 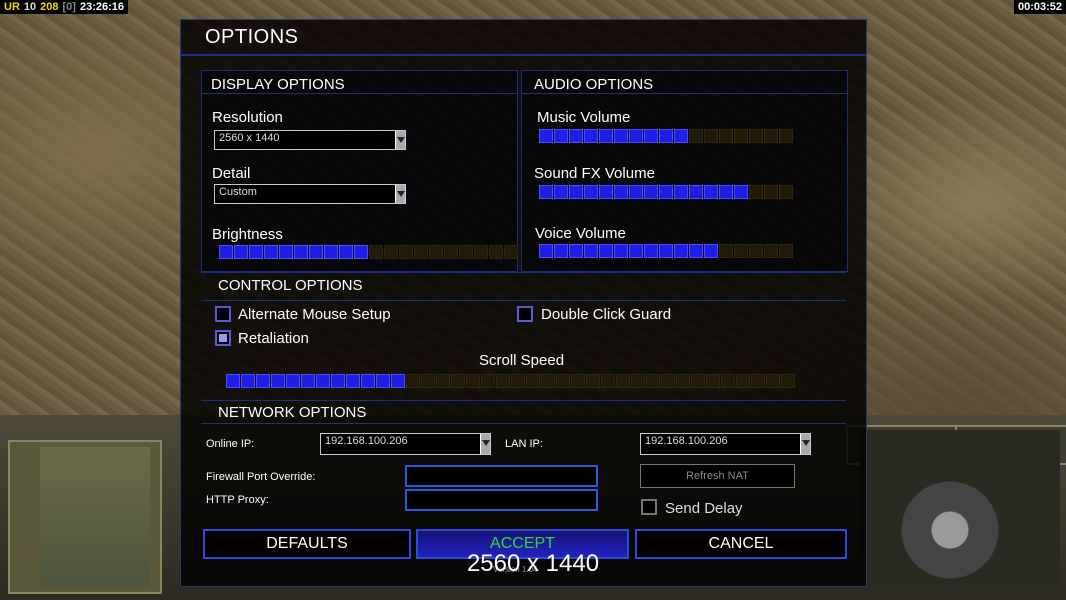 What do you see at coordinates (501, 476) in the screenshot?
I see `firewall-port-input` at bounding box center [501, 476].